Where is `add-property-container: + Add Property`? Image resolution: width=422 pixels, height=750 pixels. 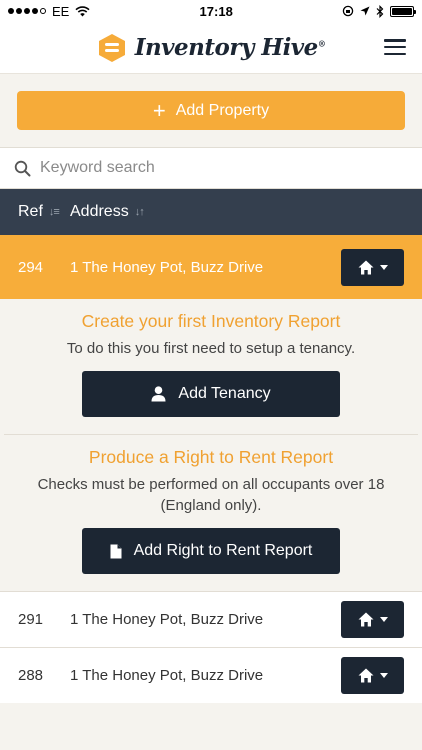 add-property-container: + Add Property is located at coordinates (211, 110).